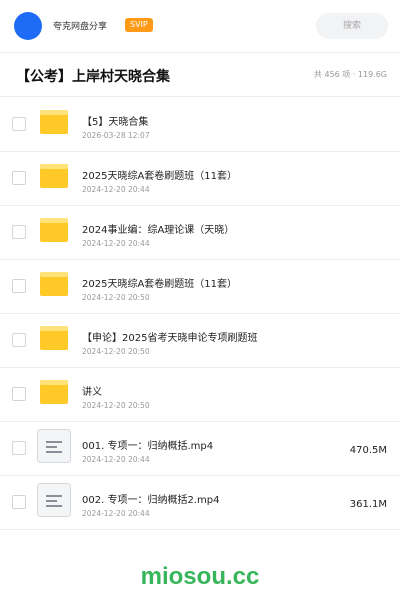 The image size is (400, 600). I want to click on file-size: 470.5M, so click(368, 450).